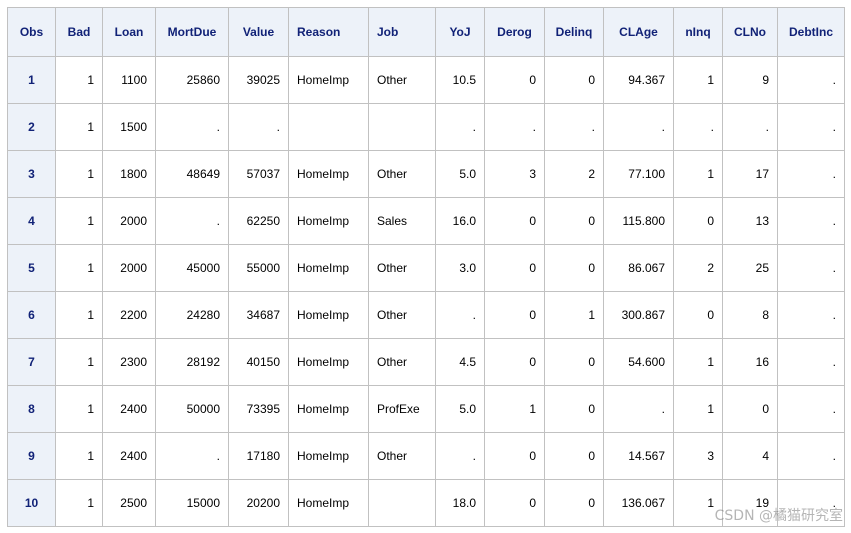 The width and height of the screenshot is (851, 533). What do you see at coordinates (750, 315) in the screenshot?
I see `cell-clno: 8` at bounding box center [750, 315].